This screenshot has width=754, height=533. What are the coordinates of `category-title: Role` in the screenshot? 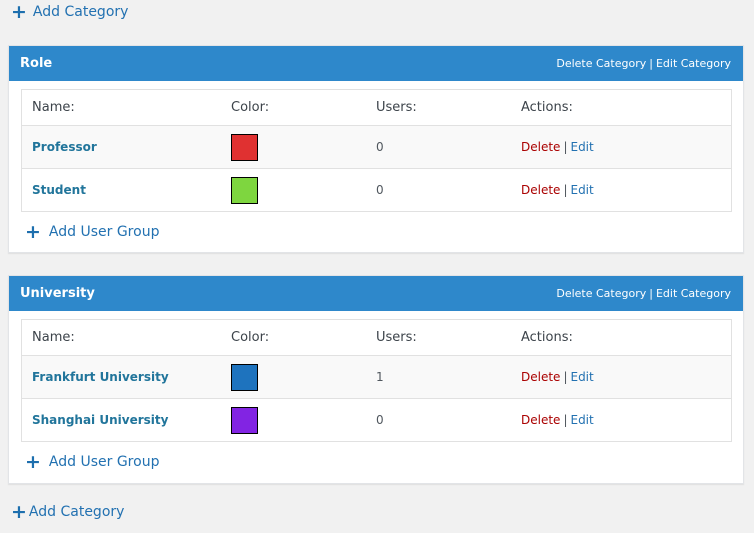 It's located at (36, 63).